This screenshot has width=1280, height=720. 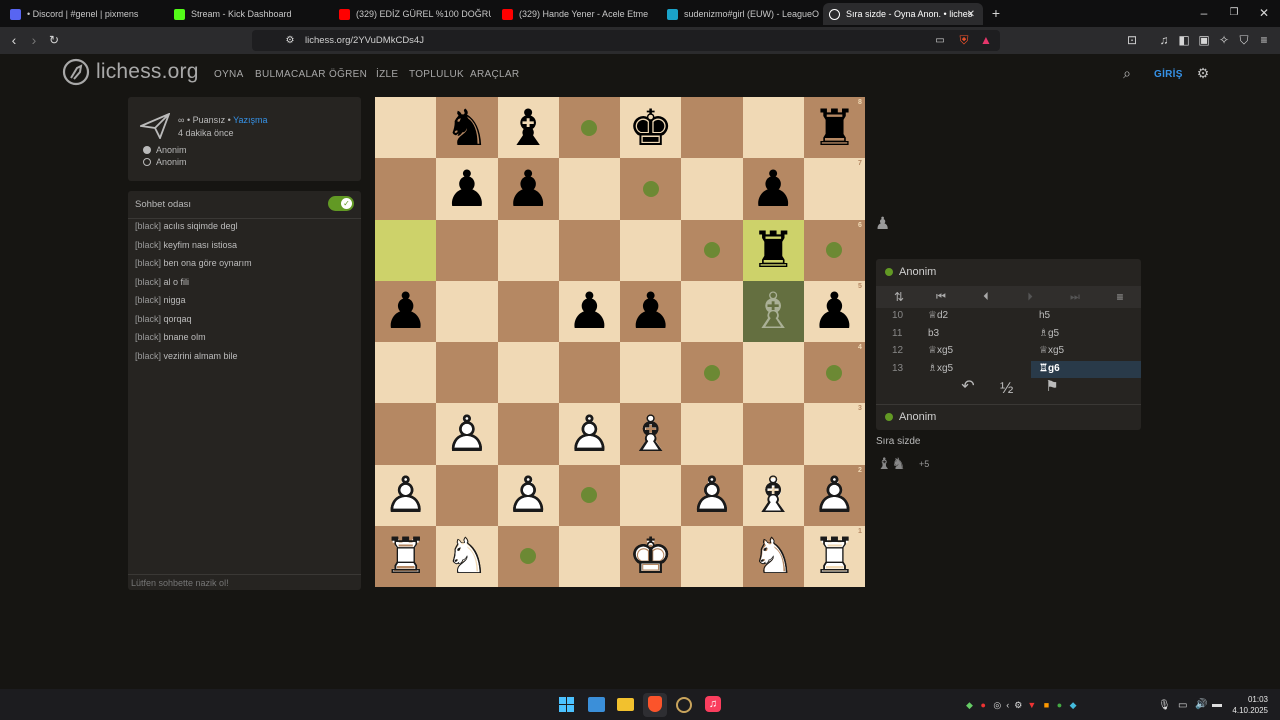 I want to click on file-explorer-icon, so click(x=625, y=704).